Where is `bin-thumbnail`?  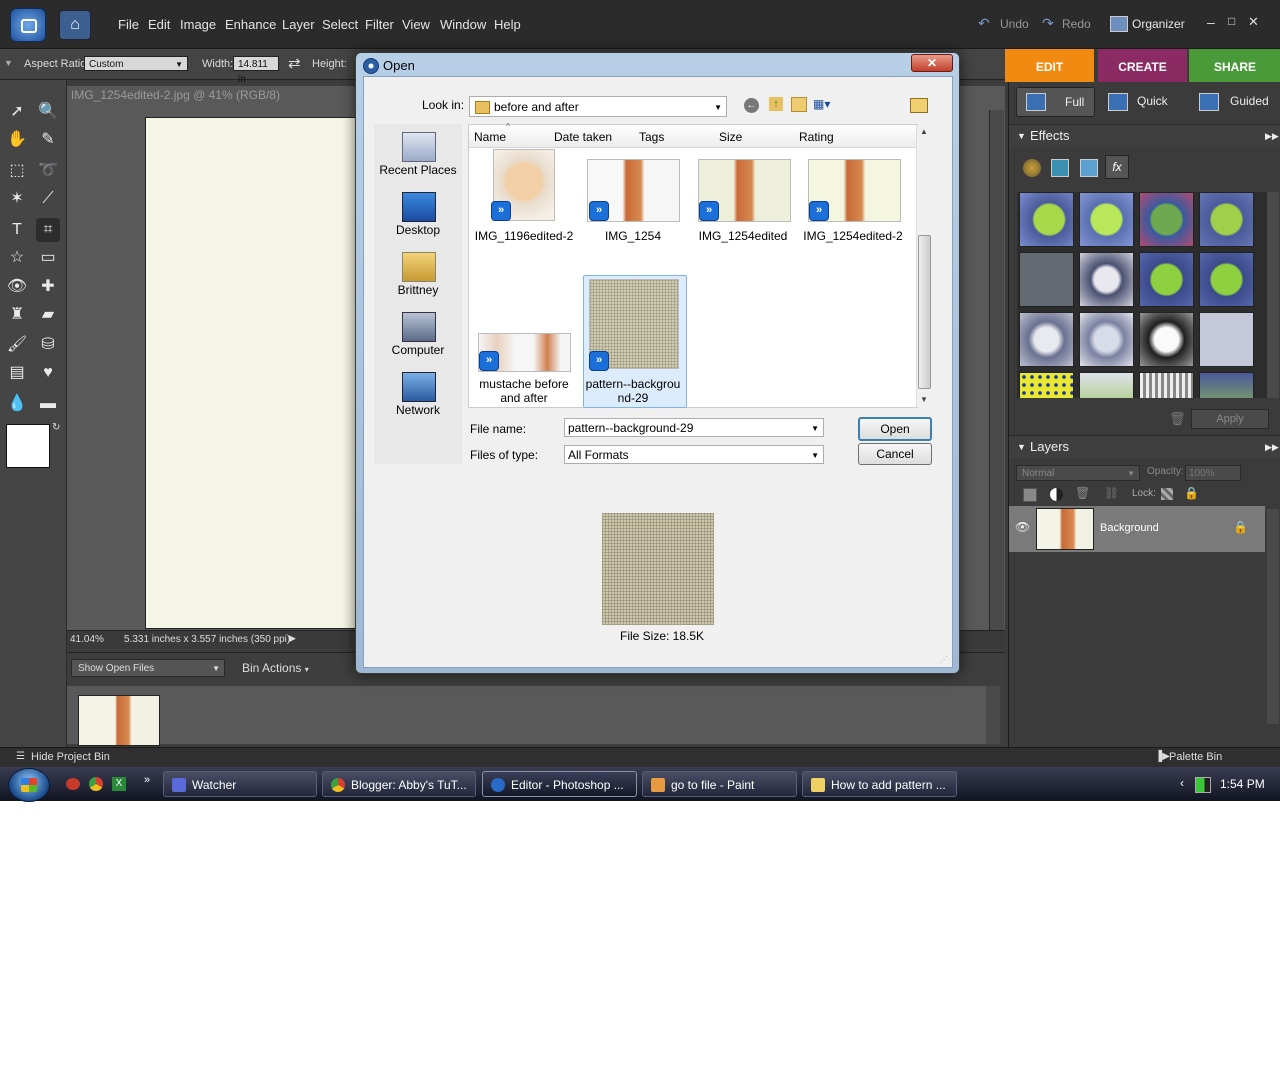 bin-thumbnail is located at coordinates (119, 720).